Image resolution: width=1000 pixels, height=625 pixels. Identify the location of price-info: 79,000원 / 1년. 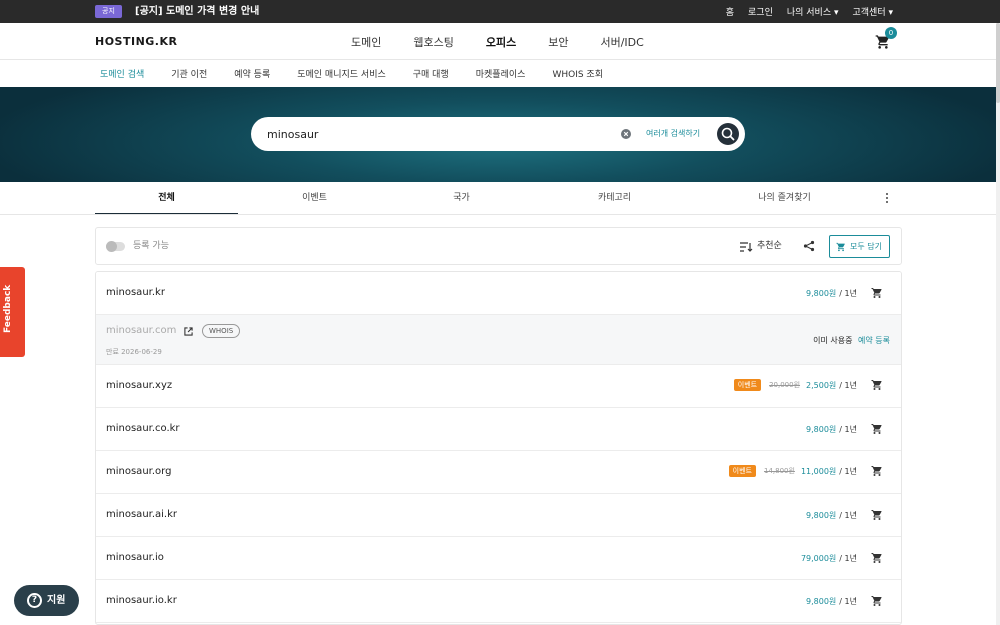
(842, 558).